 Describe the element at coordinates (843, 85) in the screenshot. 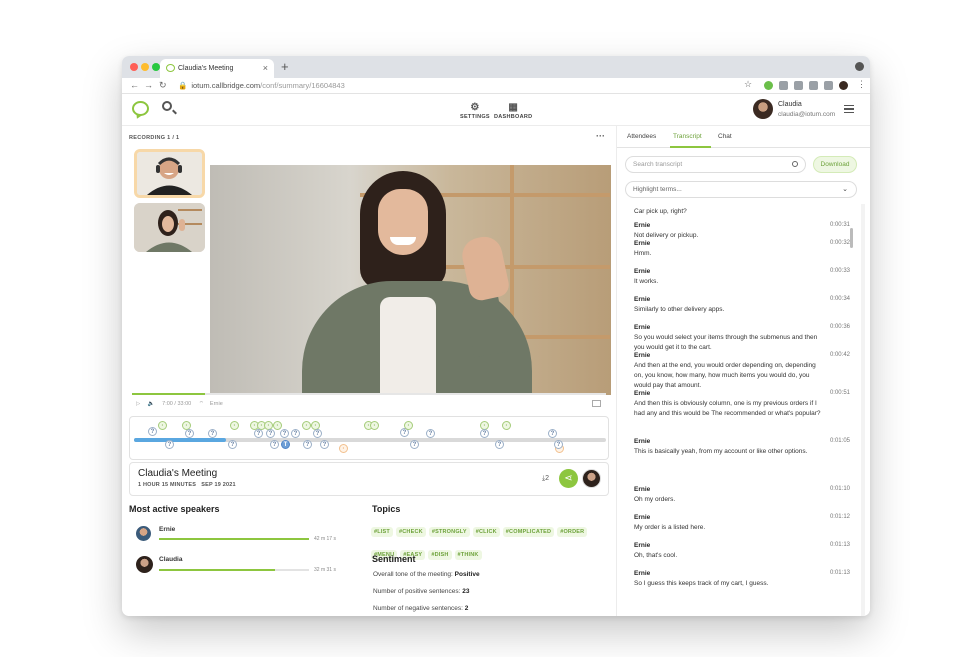

I see `profile-avatar-icon` at that location.